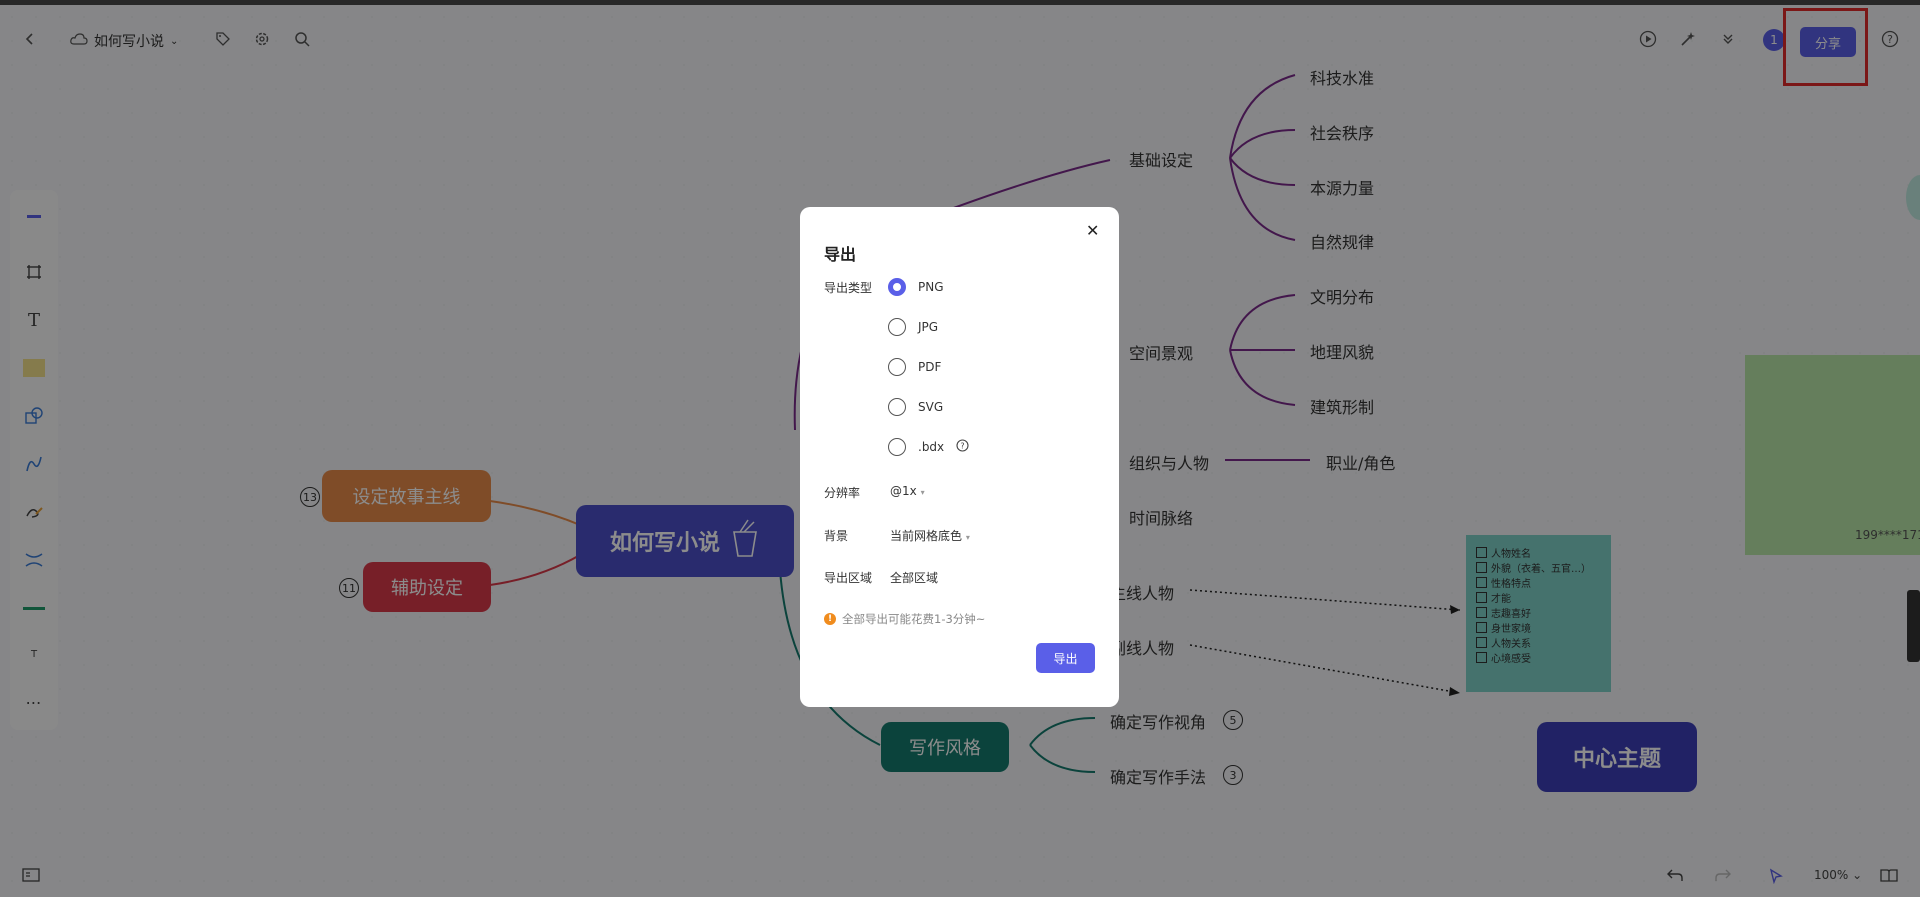  What do you see at coordinates (914, 367) in the screenshot?
I see `radio-option-pdf: PDF` at bounding box center [914, 367].